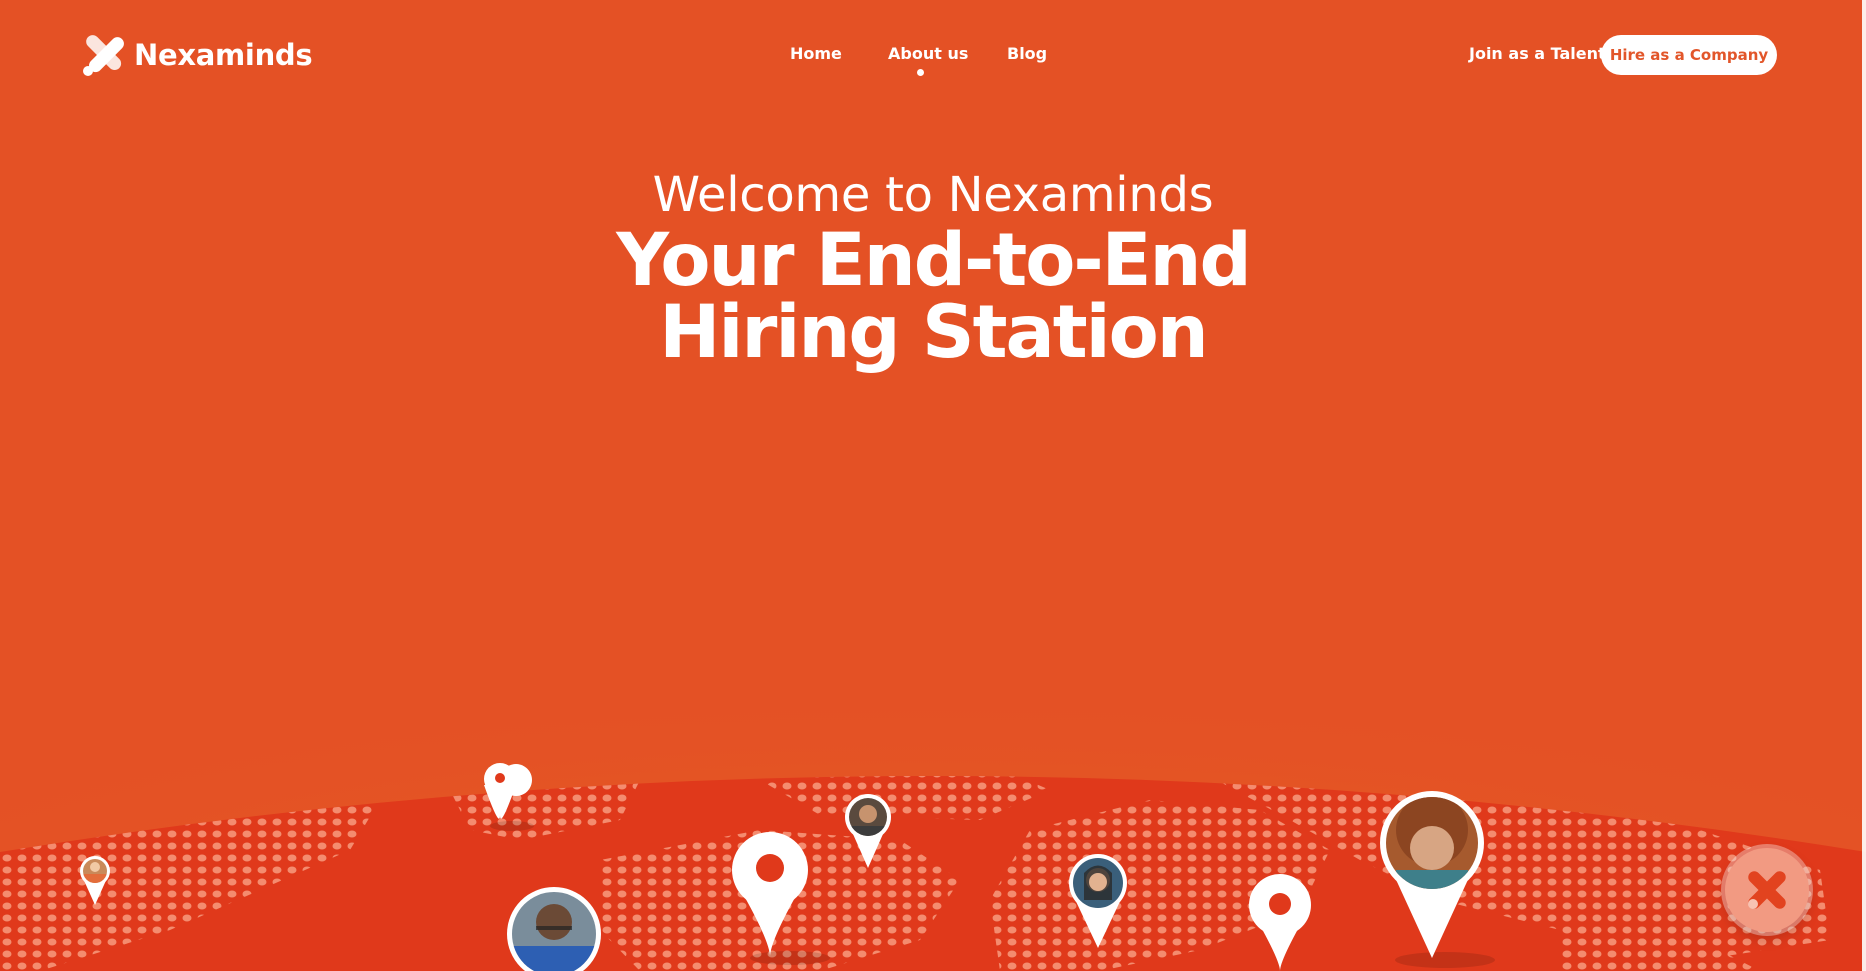  I want to click on x-logo-icon, so click(1767, 890).